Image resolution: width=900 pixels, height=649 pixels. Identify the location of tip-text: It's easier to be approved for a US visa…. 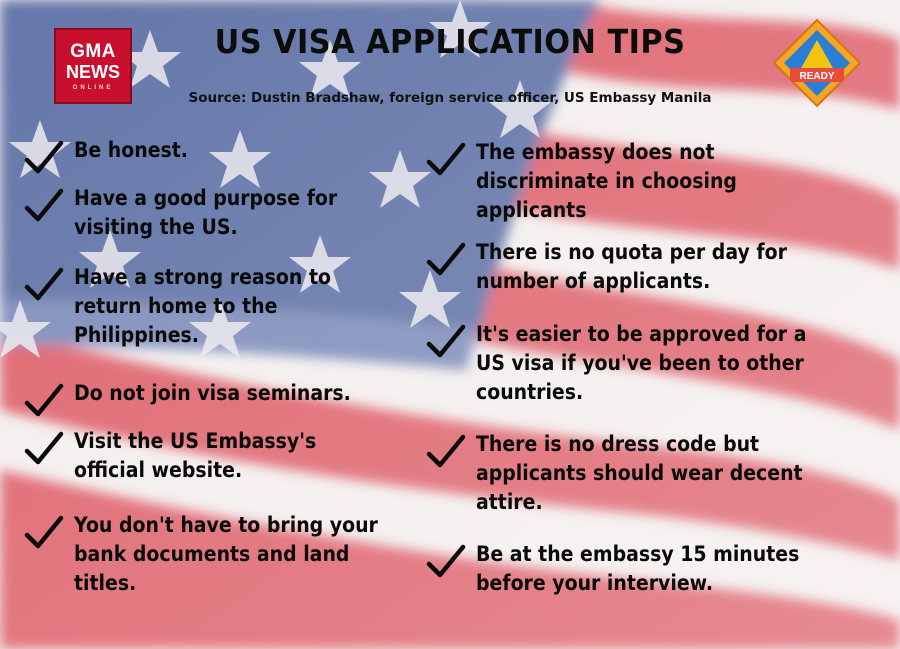
(641, 363).